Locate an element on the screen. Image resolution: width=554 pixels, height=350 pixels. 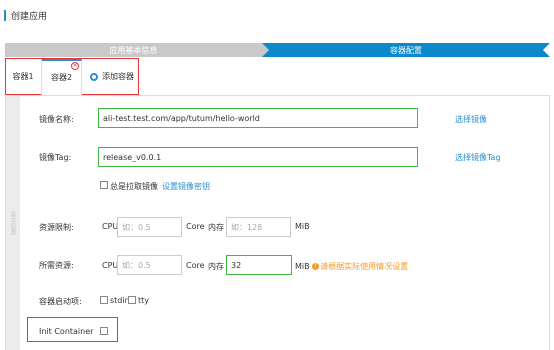
set-image-secret-link: 设置镜像密钥 is located at coordinates (186, 186).